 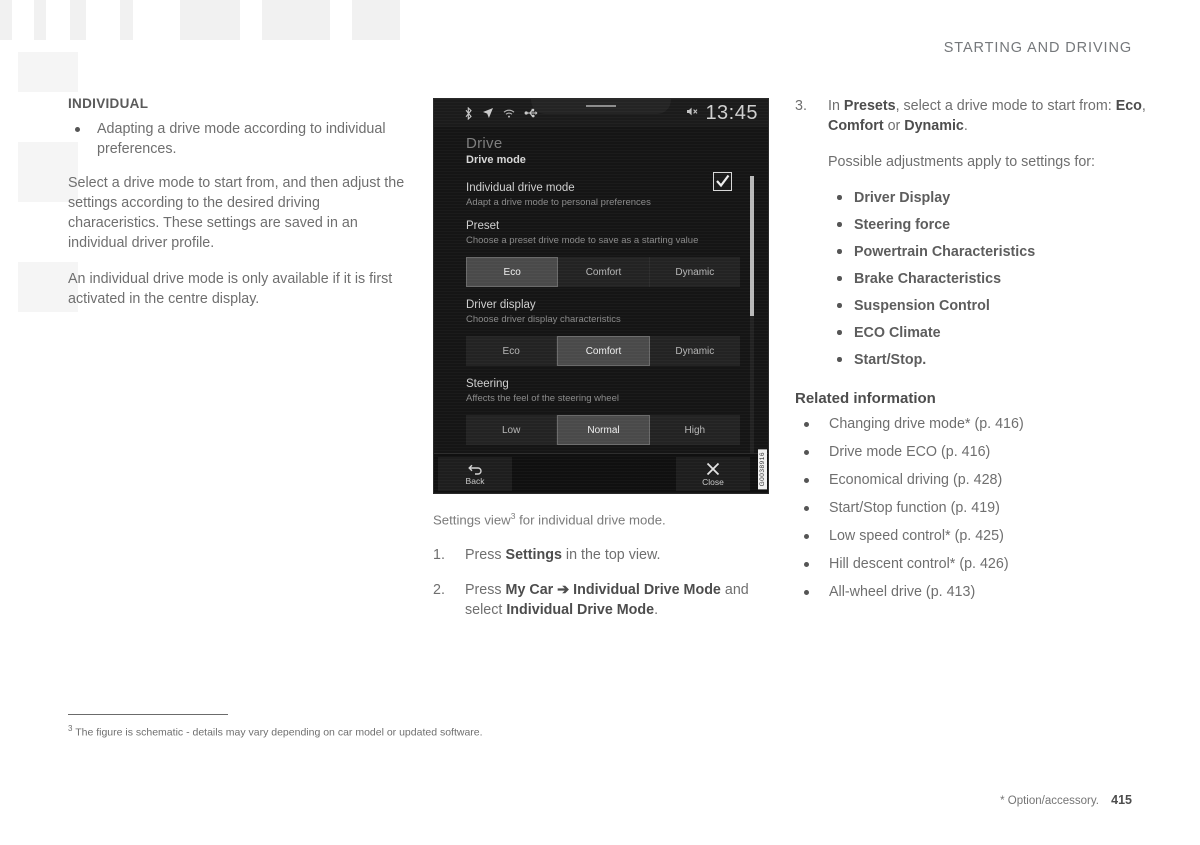 I want to click on setting-title: Driver display, so click(x=501, y=305).